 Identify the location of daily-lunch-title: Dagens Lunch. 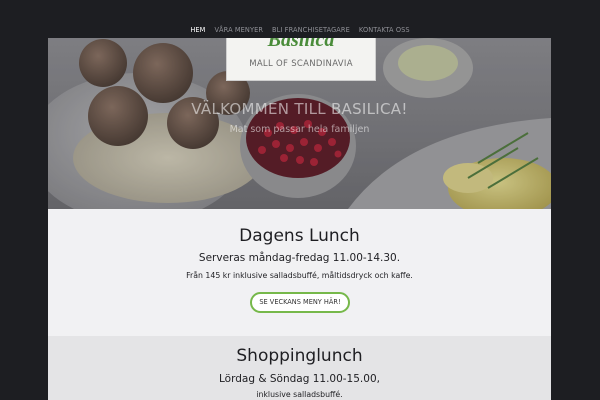
(299, 236).